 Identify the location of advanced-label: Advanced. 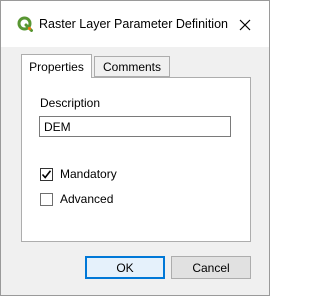
(87, 199).